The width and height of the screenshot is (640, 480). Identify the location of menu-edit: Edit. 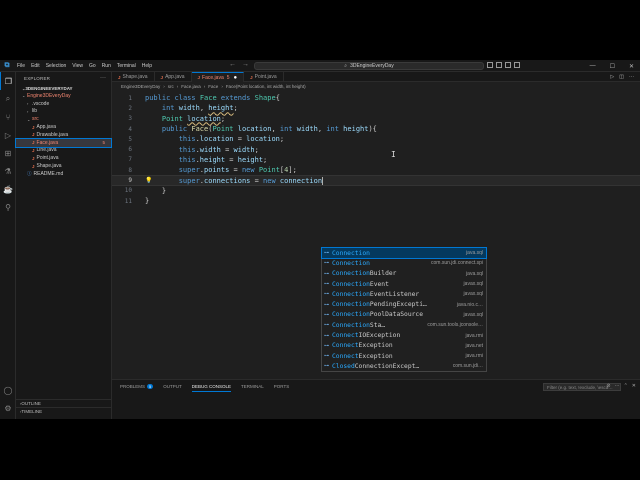
(35, 66).